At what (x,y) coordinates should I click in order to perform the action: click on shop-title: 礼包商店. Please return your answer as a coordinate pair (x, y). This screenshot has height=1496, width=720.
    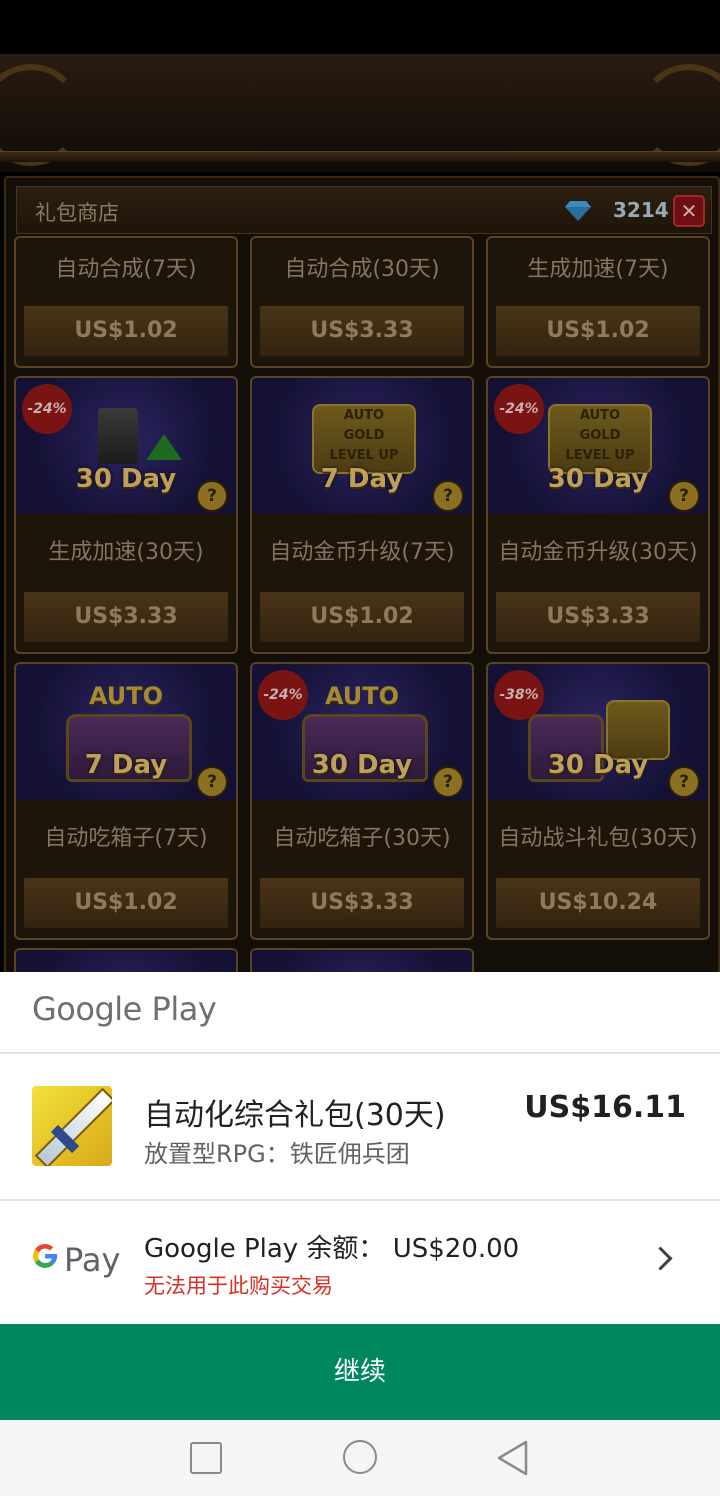
    Looking at the image, I should click on (77, 213).